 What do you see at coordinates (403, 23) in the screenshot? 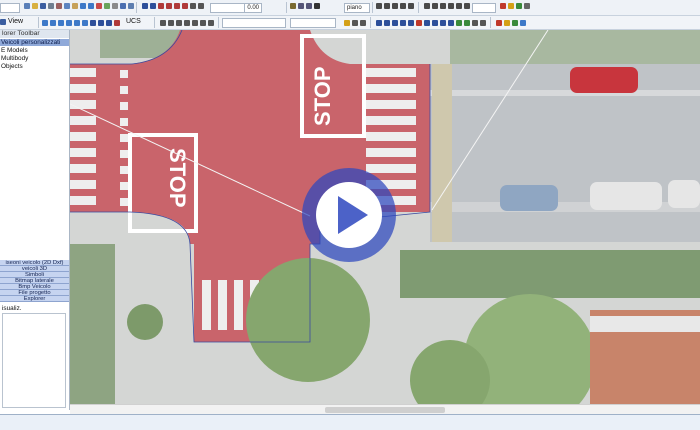
I see `scale-icon` at bounding box center [403, 23].